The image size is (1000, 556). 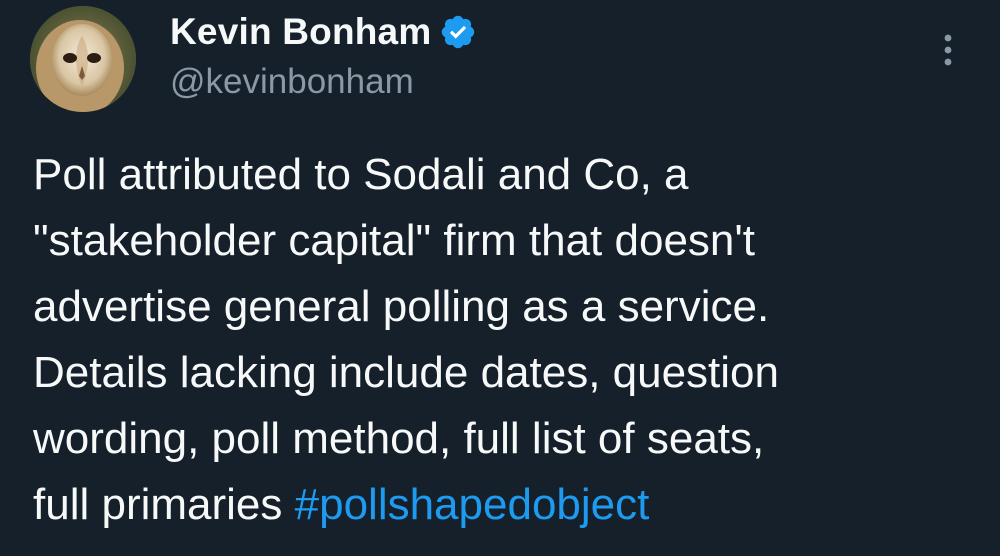 What do you see at coordinates (292, 82) in the screenshot?
I see `author-handle: @kevinbonham` at bounding box center [292, 82].